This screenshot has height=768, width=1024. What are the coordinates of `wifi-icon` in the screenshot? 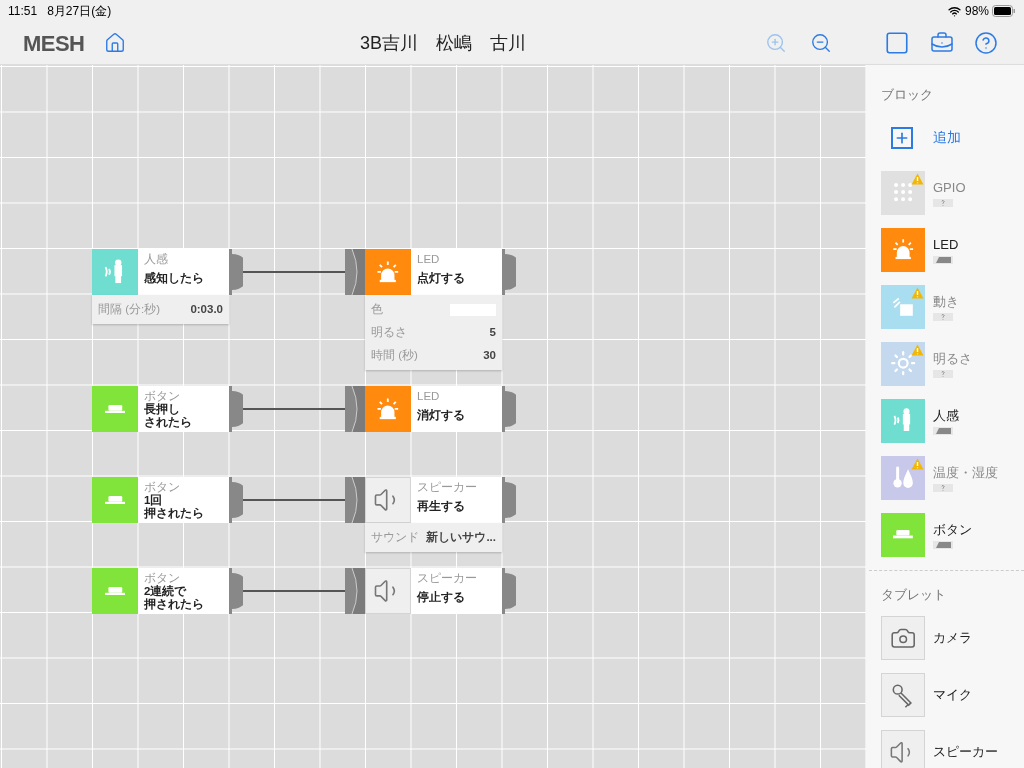 It's located at (954, 11).